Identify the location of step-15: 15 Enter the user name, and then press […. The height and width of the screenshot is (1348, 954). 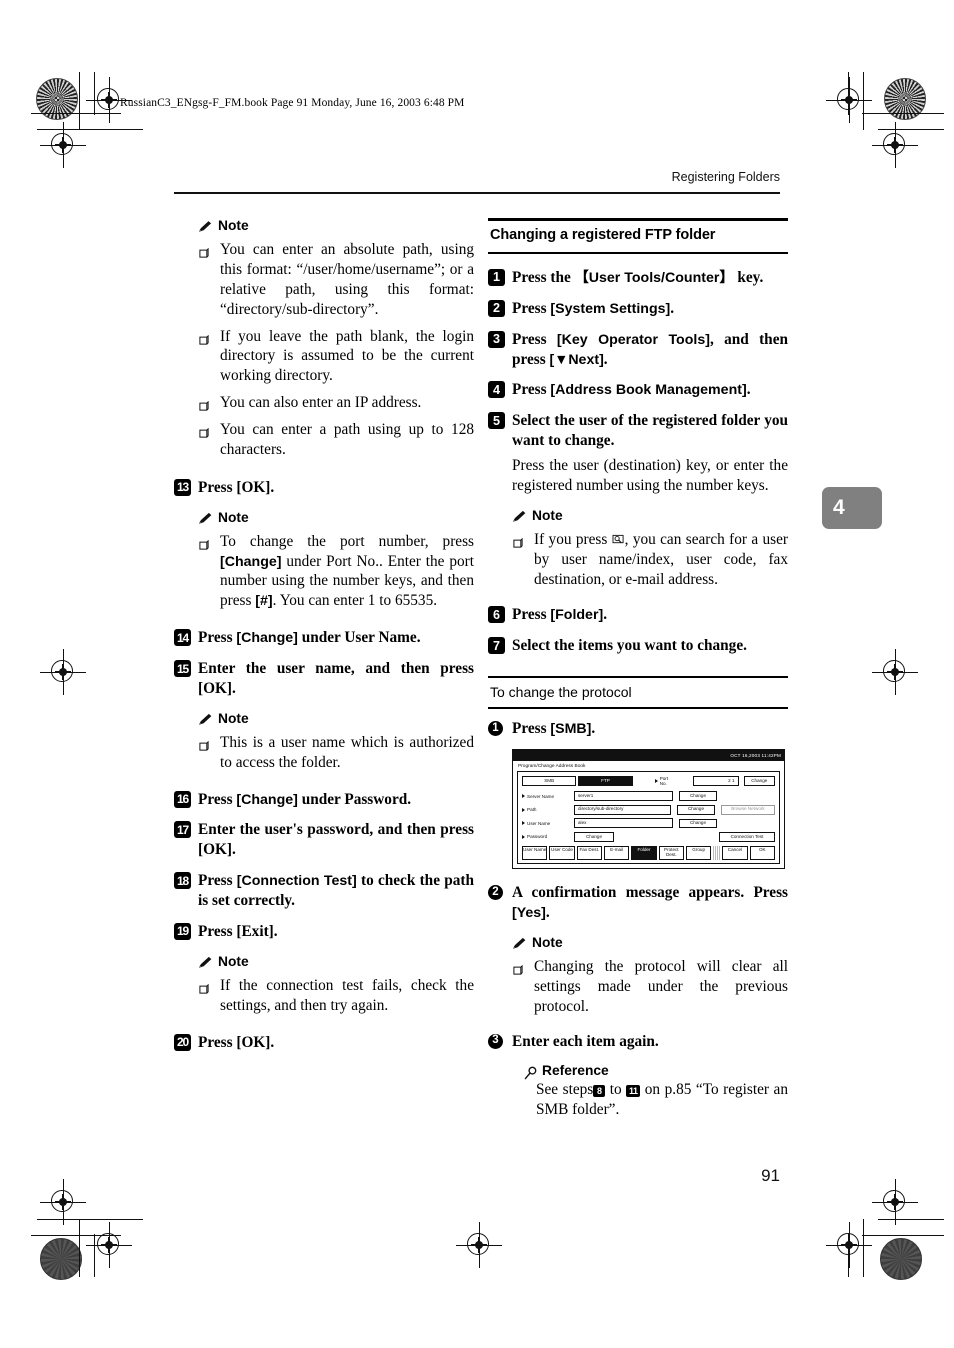
(324, 679).